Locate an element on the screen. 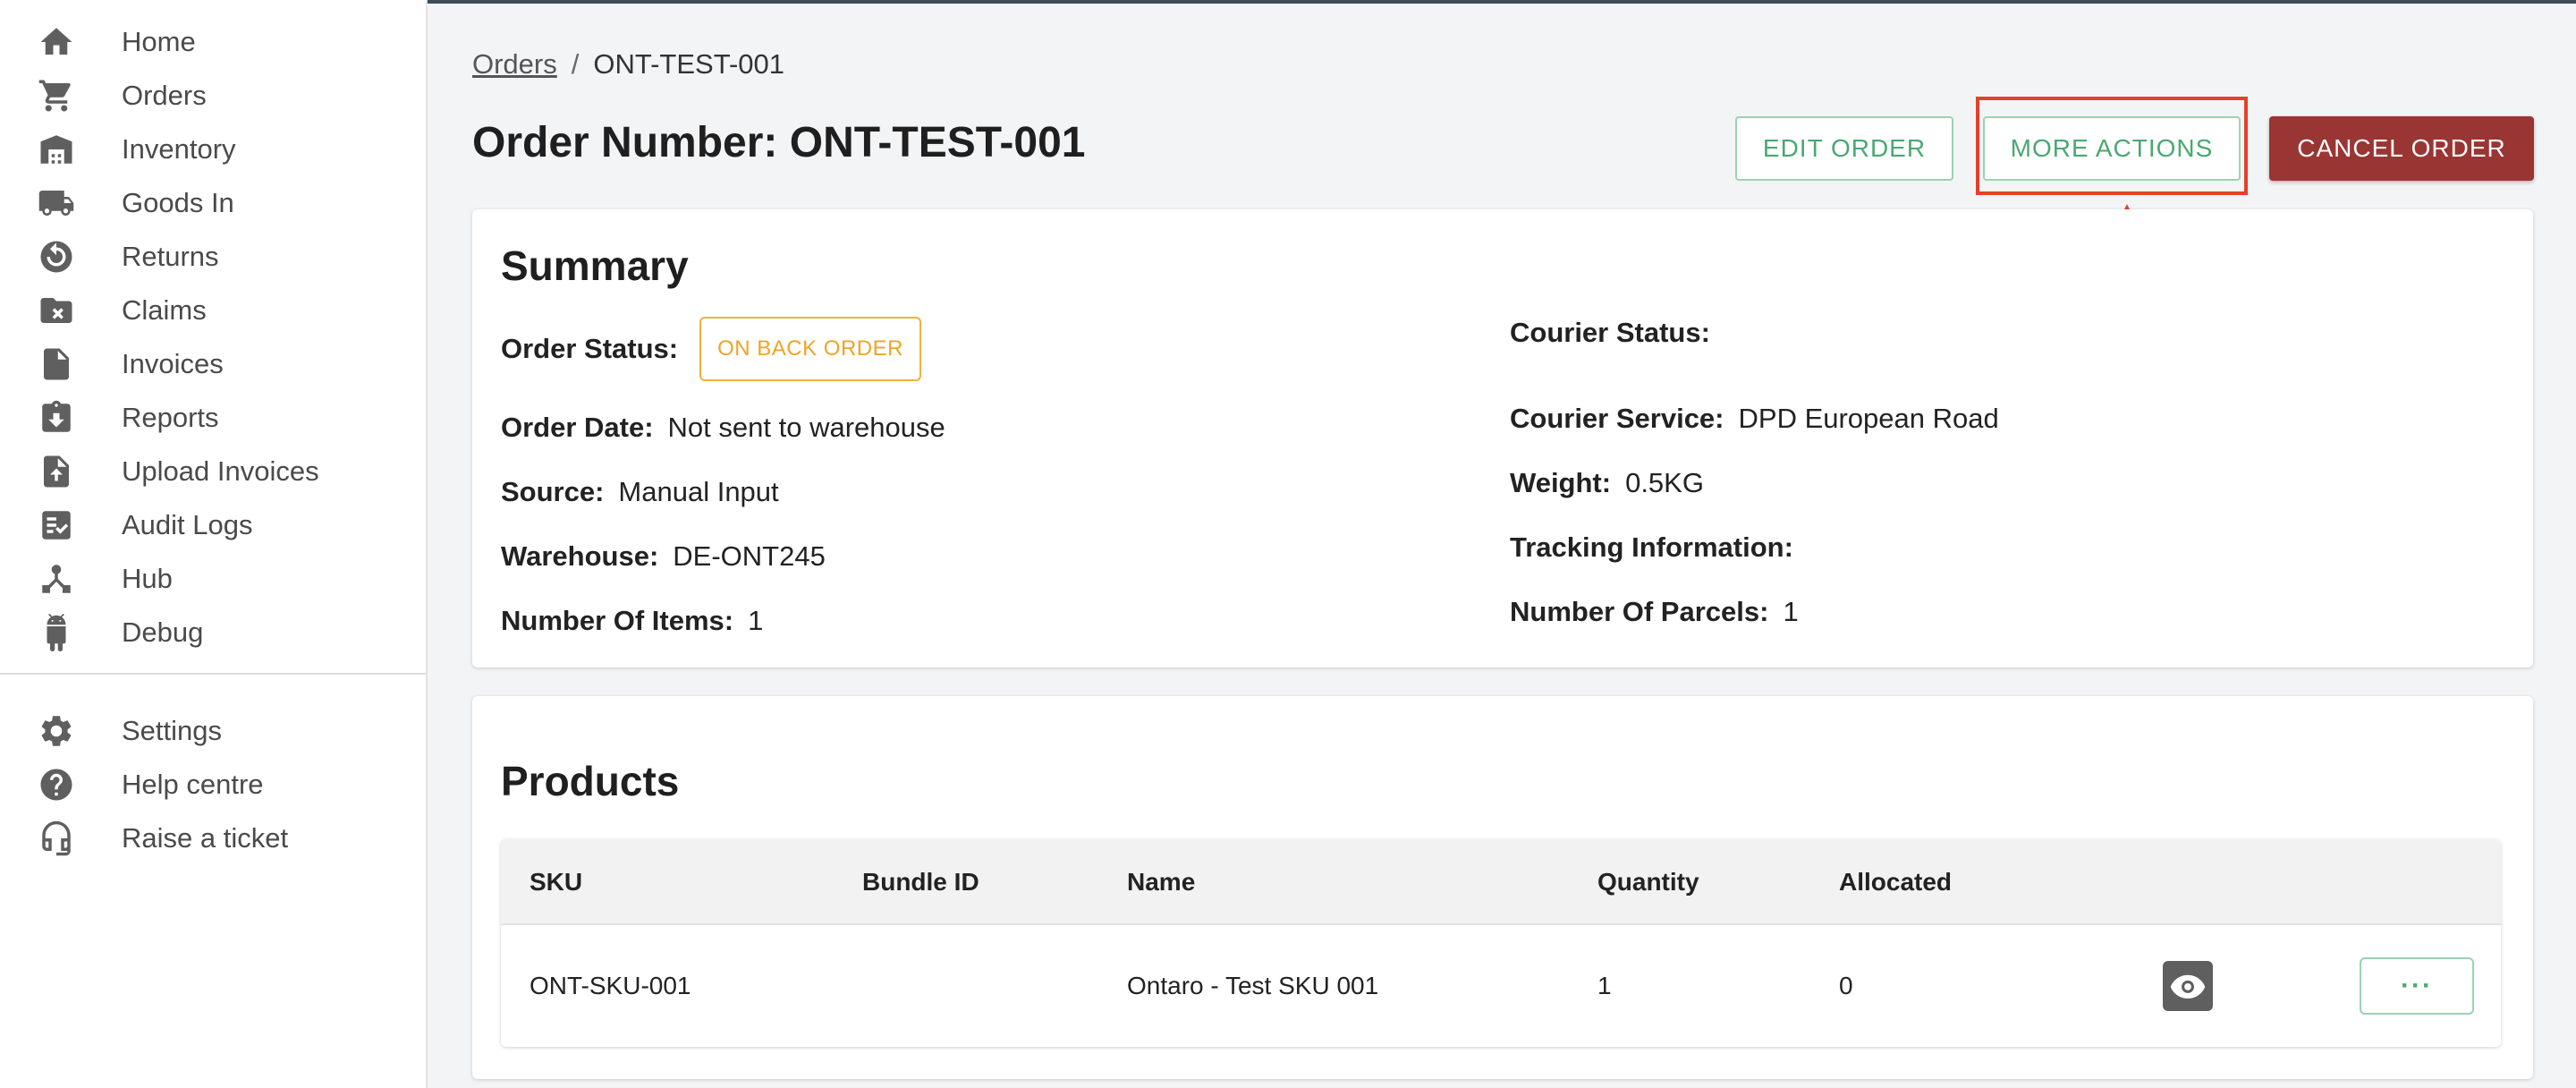  column-header-bundle-id: Bundle ID is located at coordinates (920, 882).